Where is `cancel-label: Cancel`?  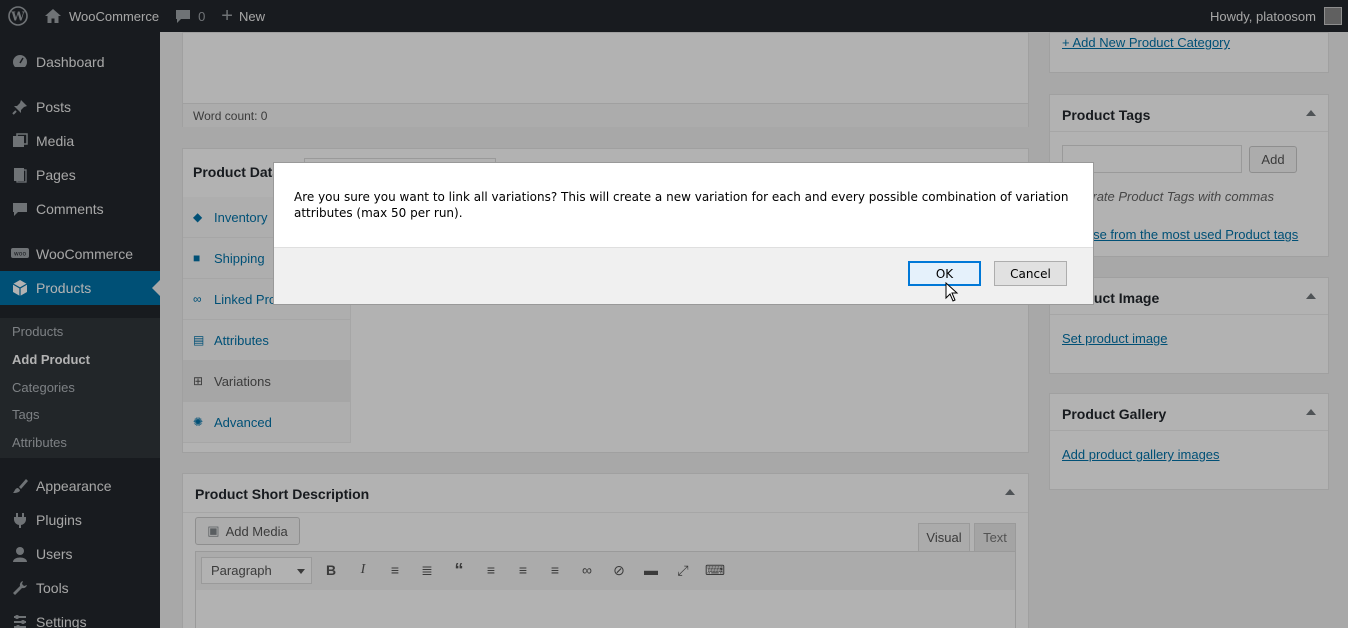 cancel-label: Cancel is located at coordinates (1030, 273).